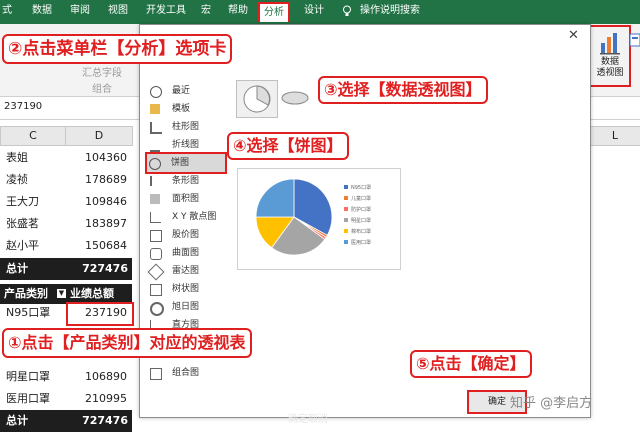 Image resolution: width=640 pixels, height=432 pixels. I want to click on area-chart-icon, so click(155, 199).